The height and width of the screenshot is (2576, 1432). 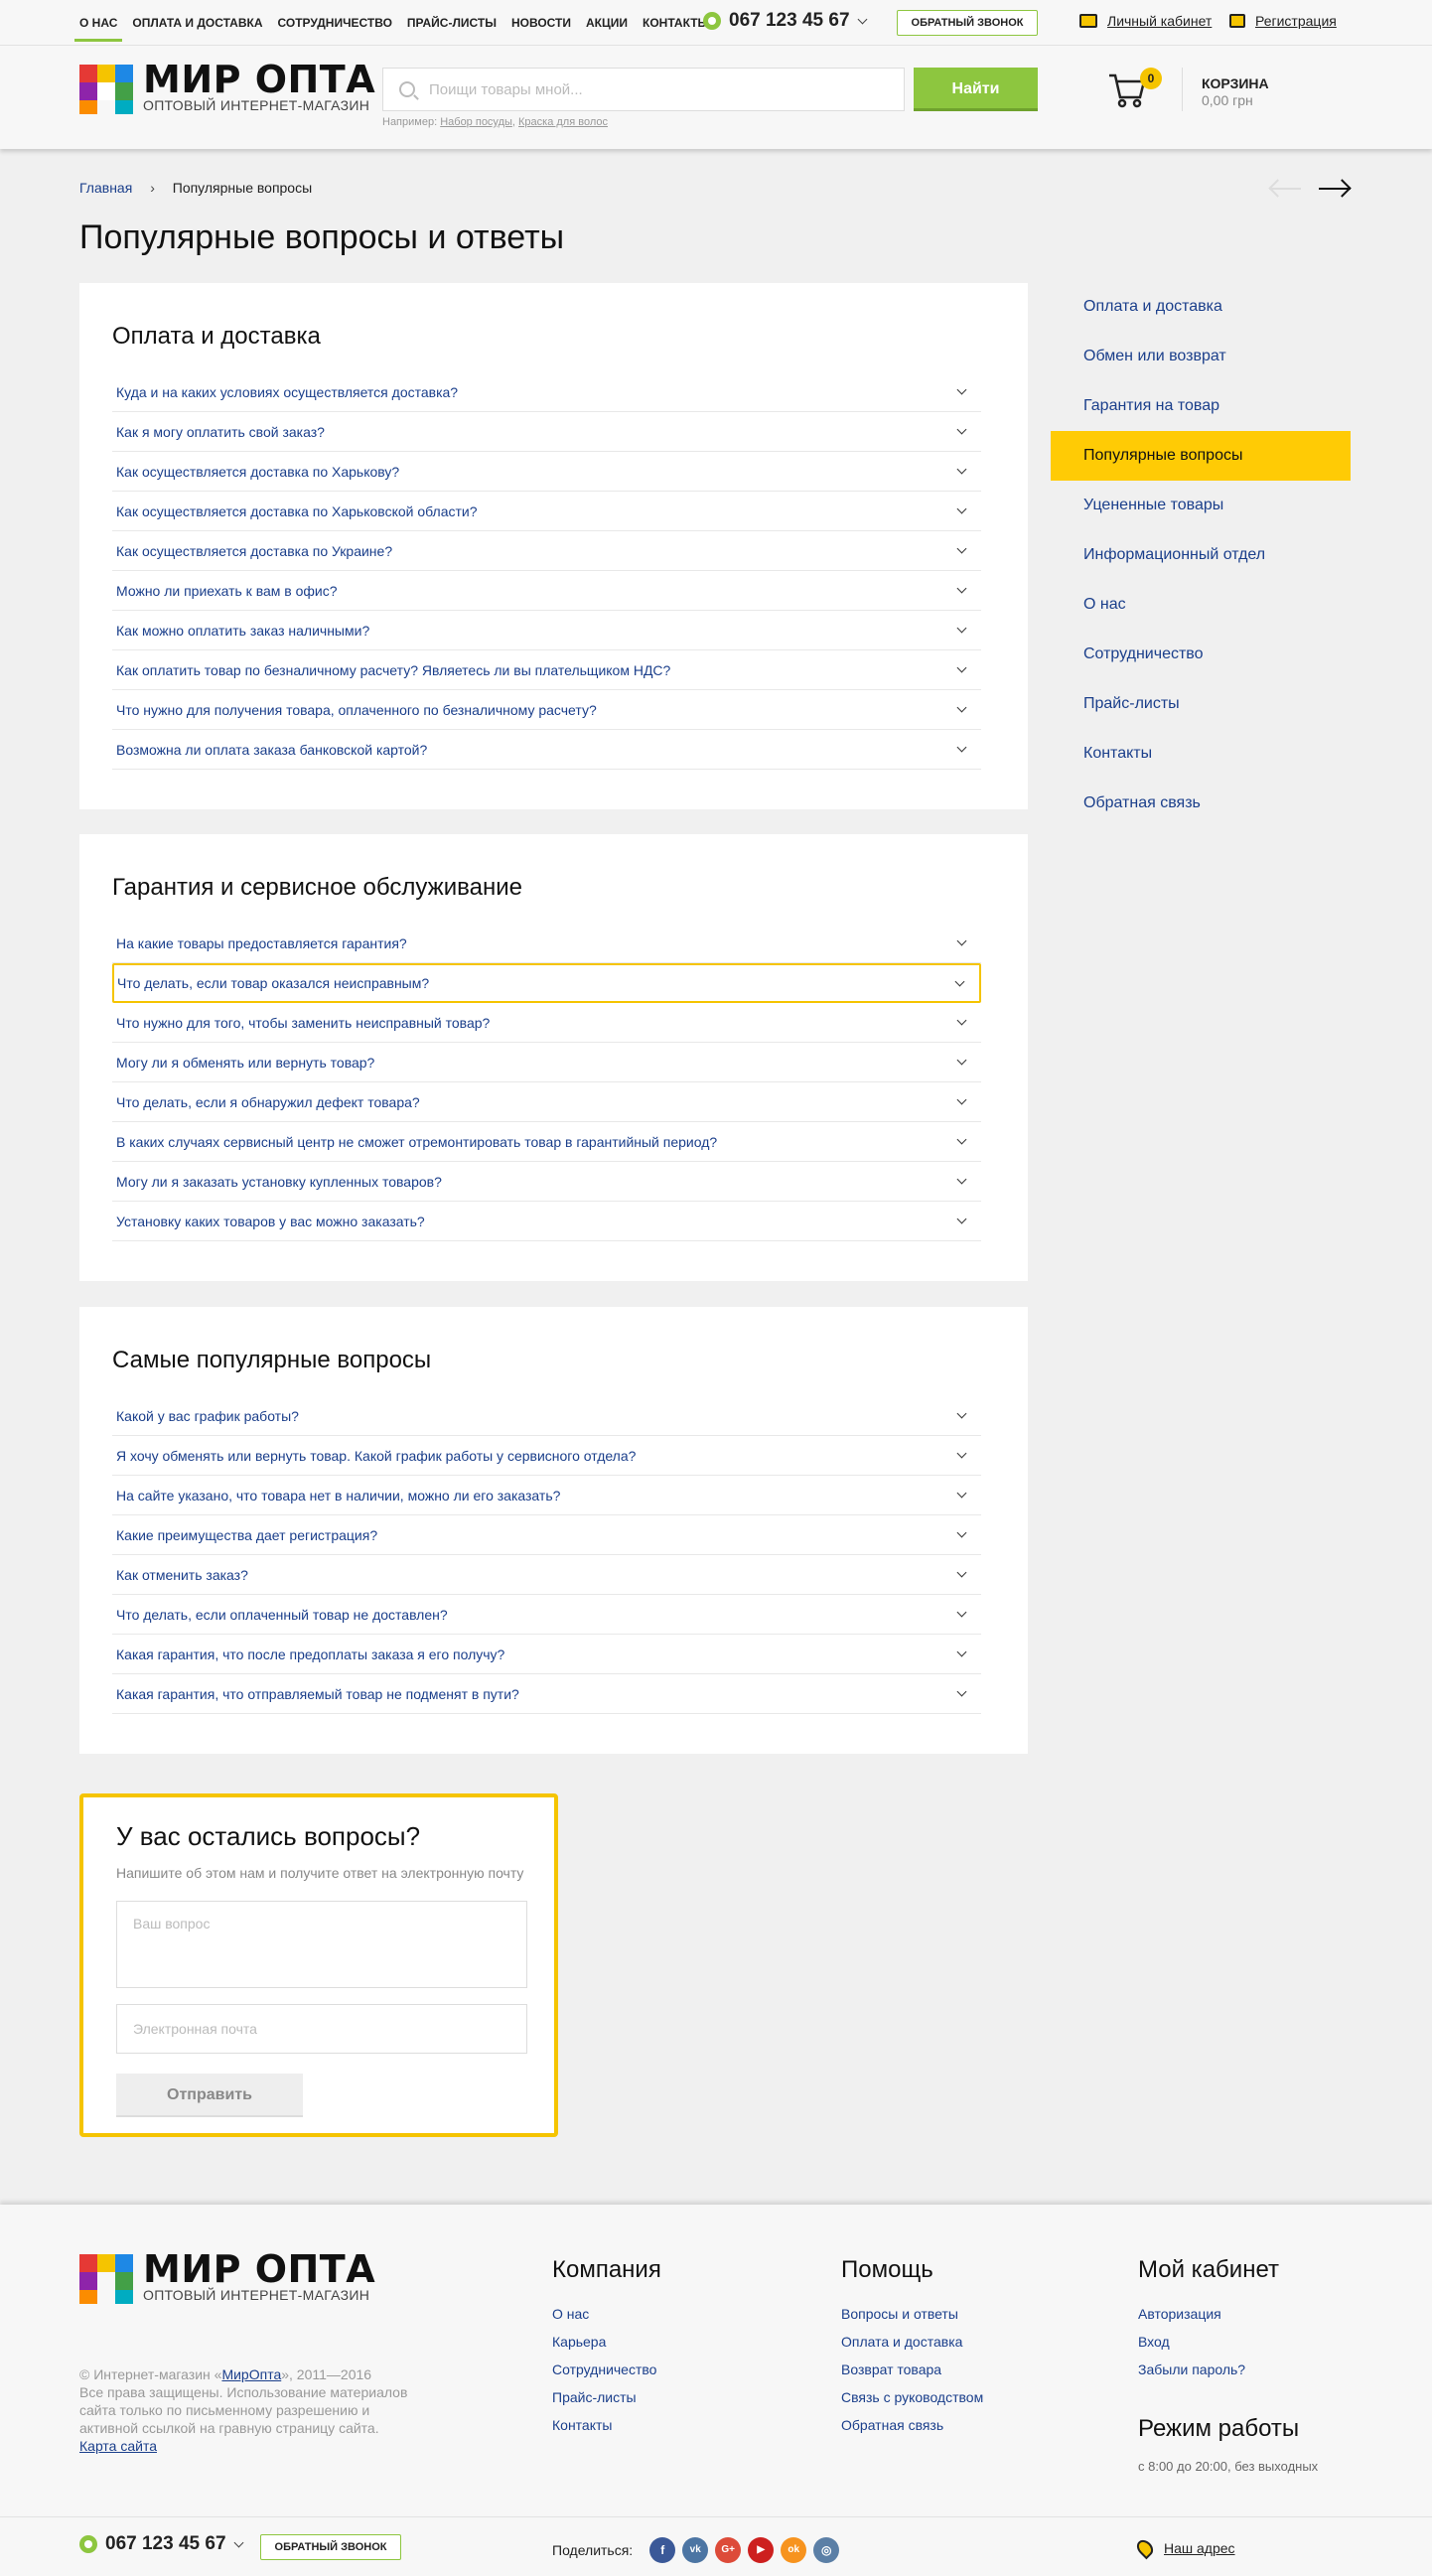 I want to click on topnav-contacts: КОНТАКТЫ, so click(x=676, y=23).